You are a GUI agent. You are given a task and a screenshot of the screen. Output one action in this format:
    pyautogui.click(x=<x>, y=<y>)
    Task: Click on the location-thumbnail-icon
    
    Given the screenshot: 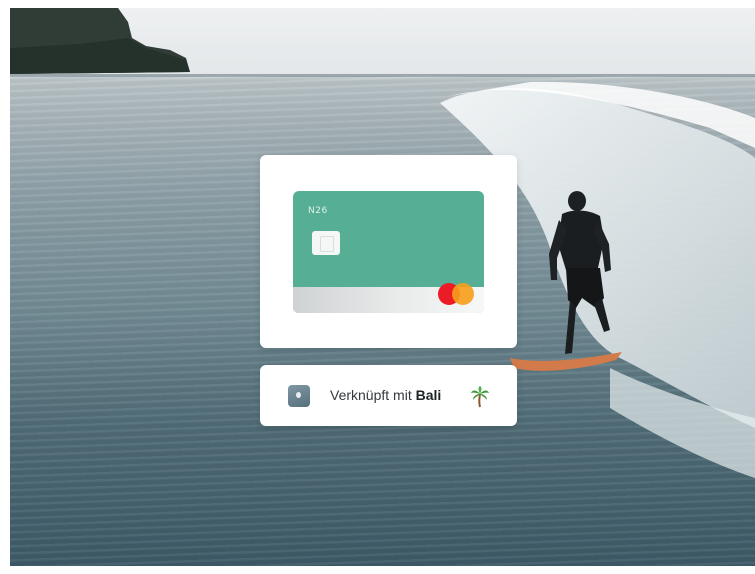 What is the action you would take?
    pyautogui.click(x=299, y=396)
    